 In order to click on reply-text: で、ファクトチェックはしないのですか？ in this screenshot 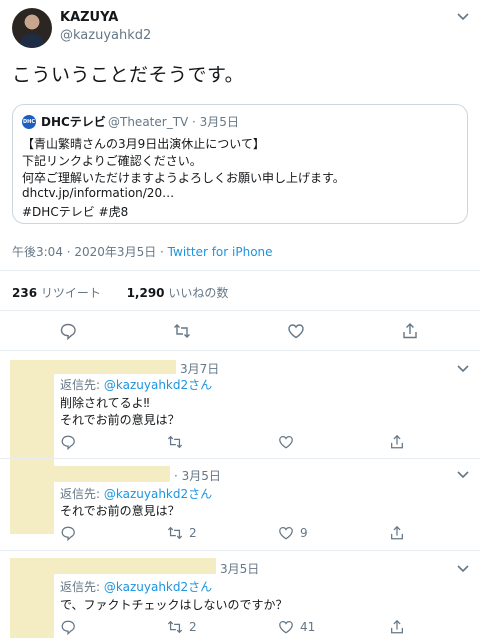, I will do `click(174, 605)`.